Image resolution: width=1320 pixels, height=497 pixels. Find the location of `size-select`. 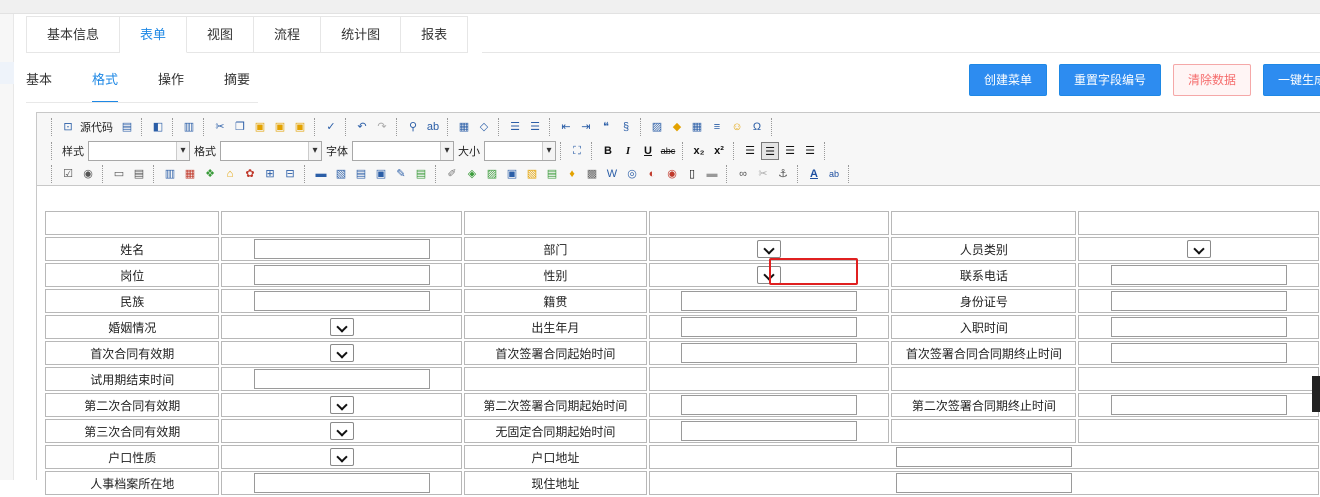

size-select is located at coordinates (520, 151).